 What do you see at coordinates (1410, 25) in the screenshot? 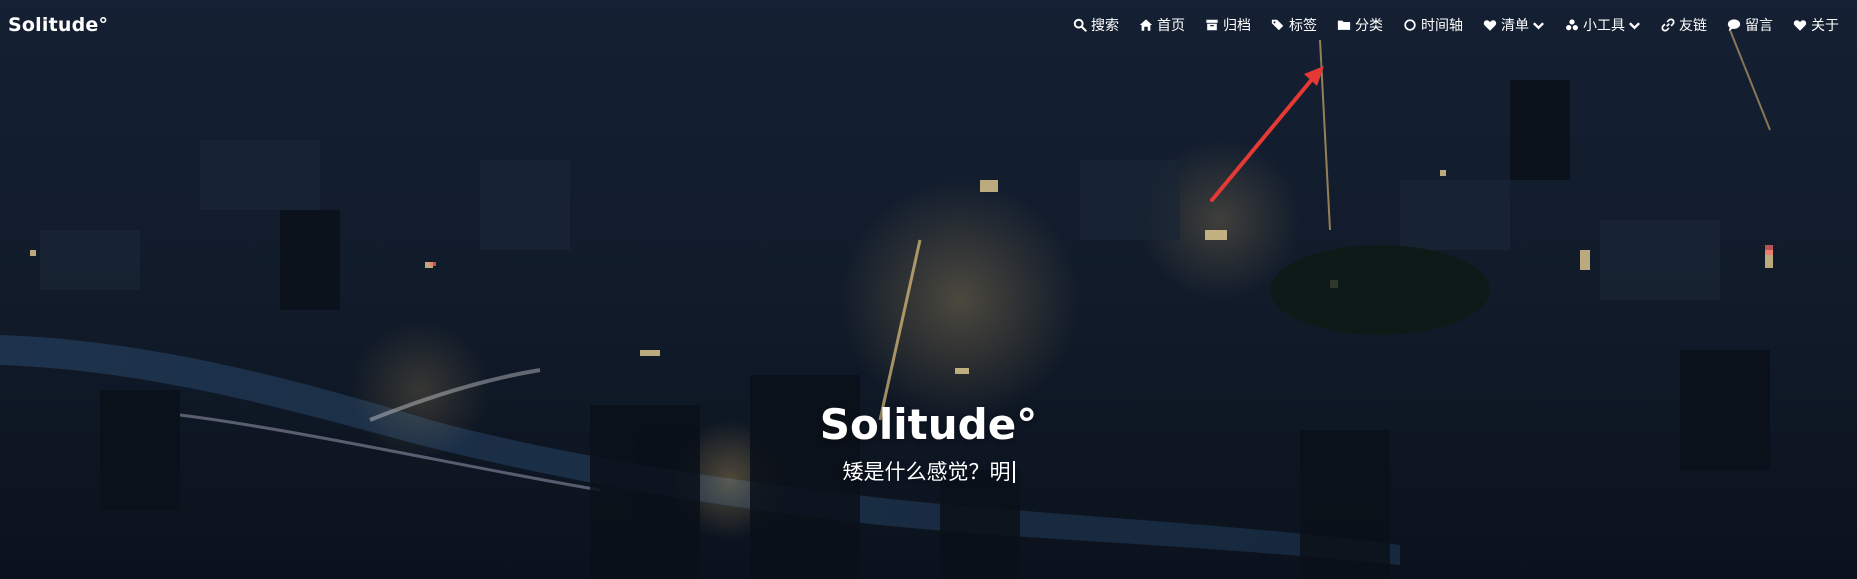
I see `circle-icon` at bounding box center [1410, 25].